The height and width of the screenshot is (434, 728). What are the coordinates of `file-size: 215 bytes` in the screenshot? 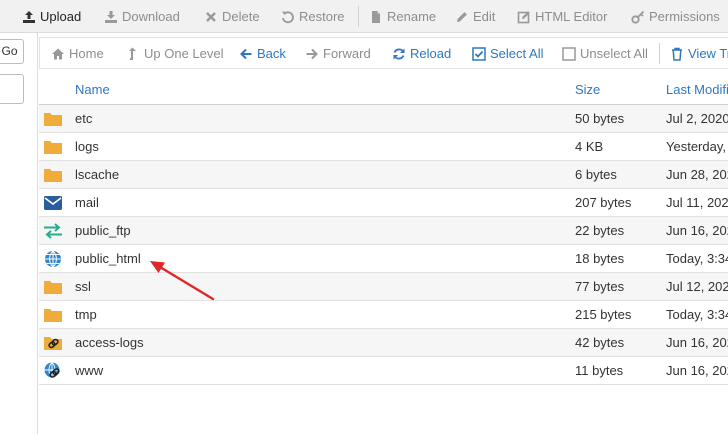 It's located at (603, 314).